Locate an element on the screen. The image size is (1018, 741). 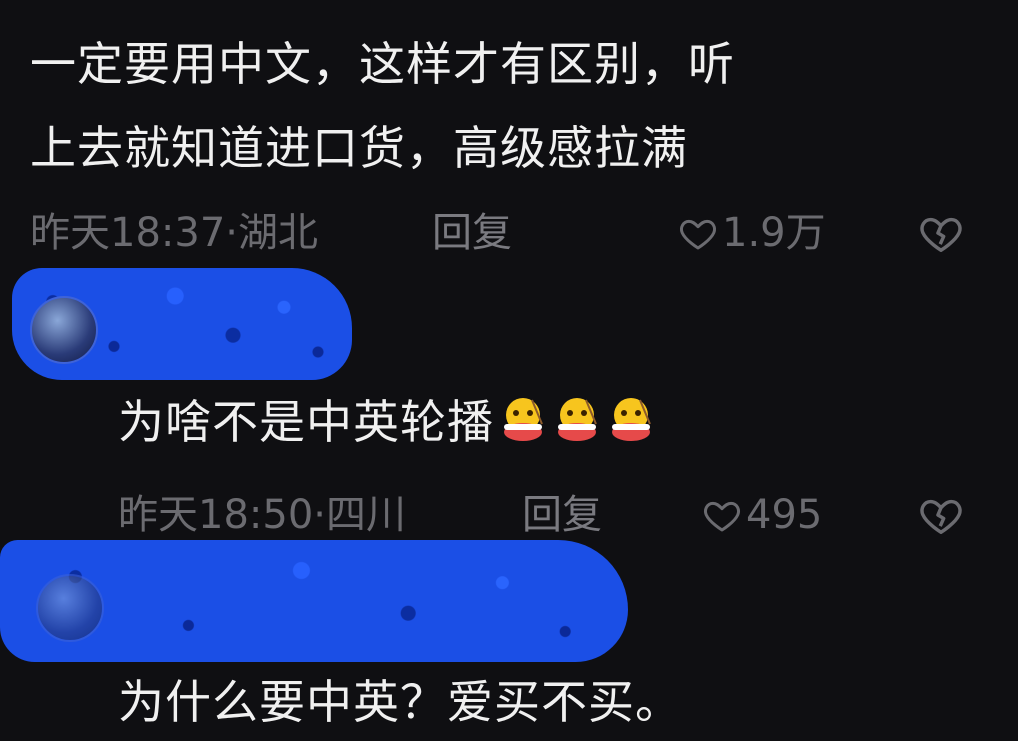
comment-2-like-button: 495 is located at coordinates (762, 515).